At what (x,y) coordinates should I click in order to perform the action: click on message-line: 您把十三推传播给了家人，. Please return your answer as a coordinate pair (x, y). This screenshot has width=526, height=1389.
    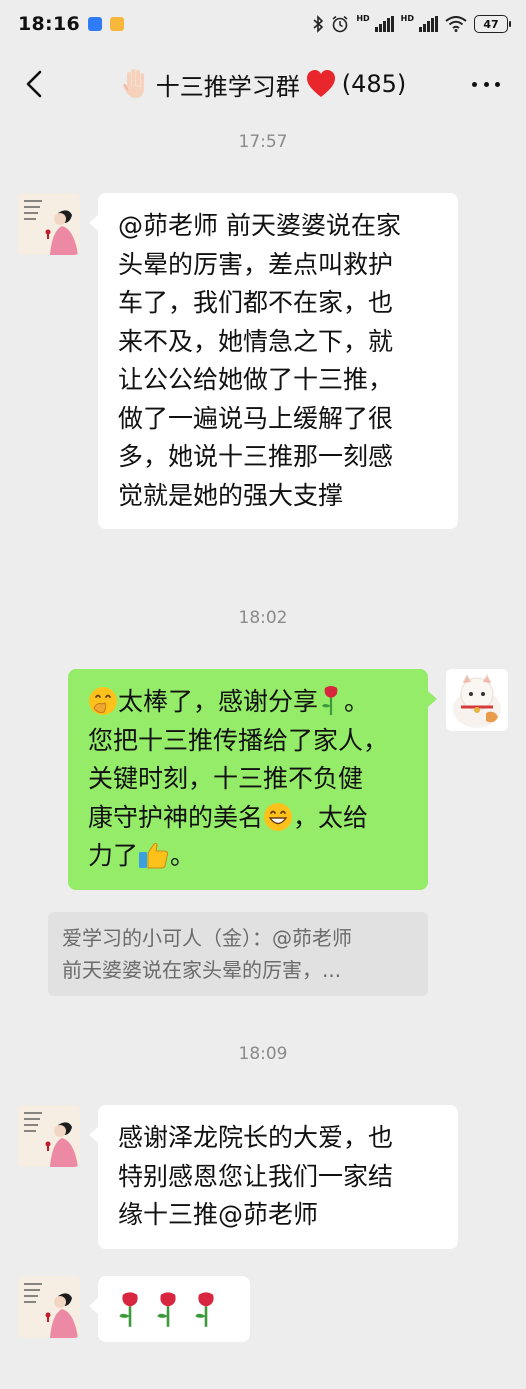
    Looking at the image, I should click on (238, 740).